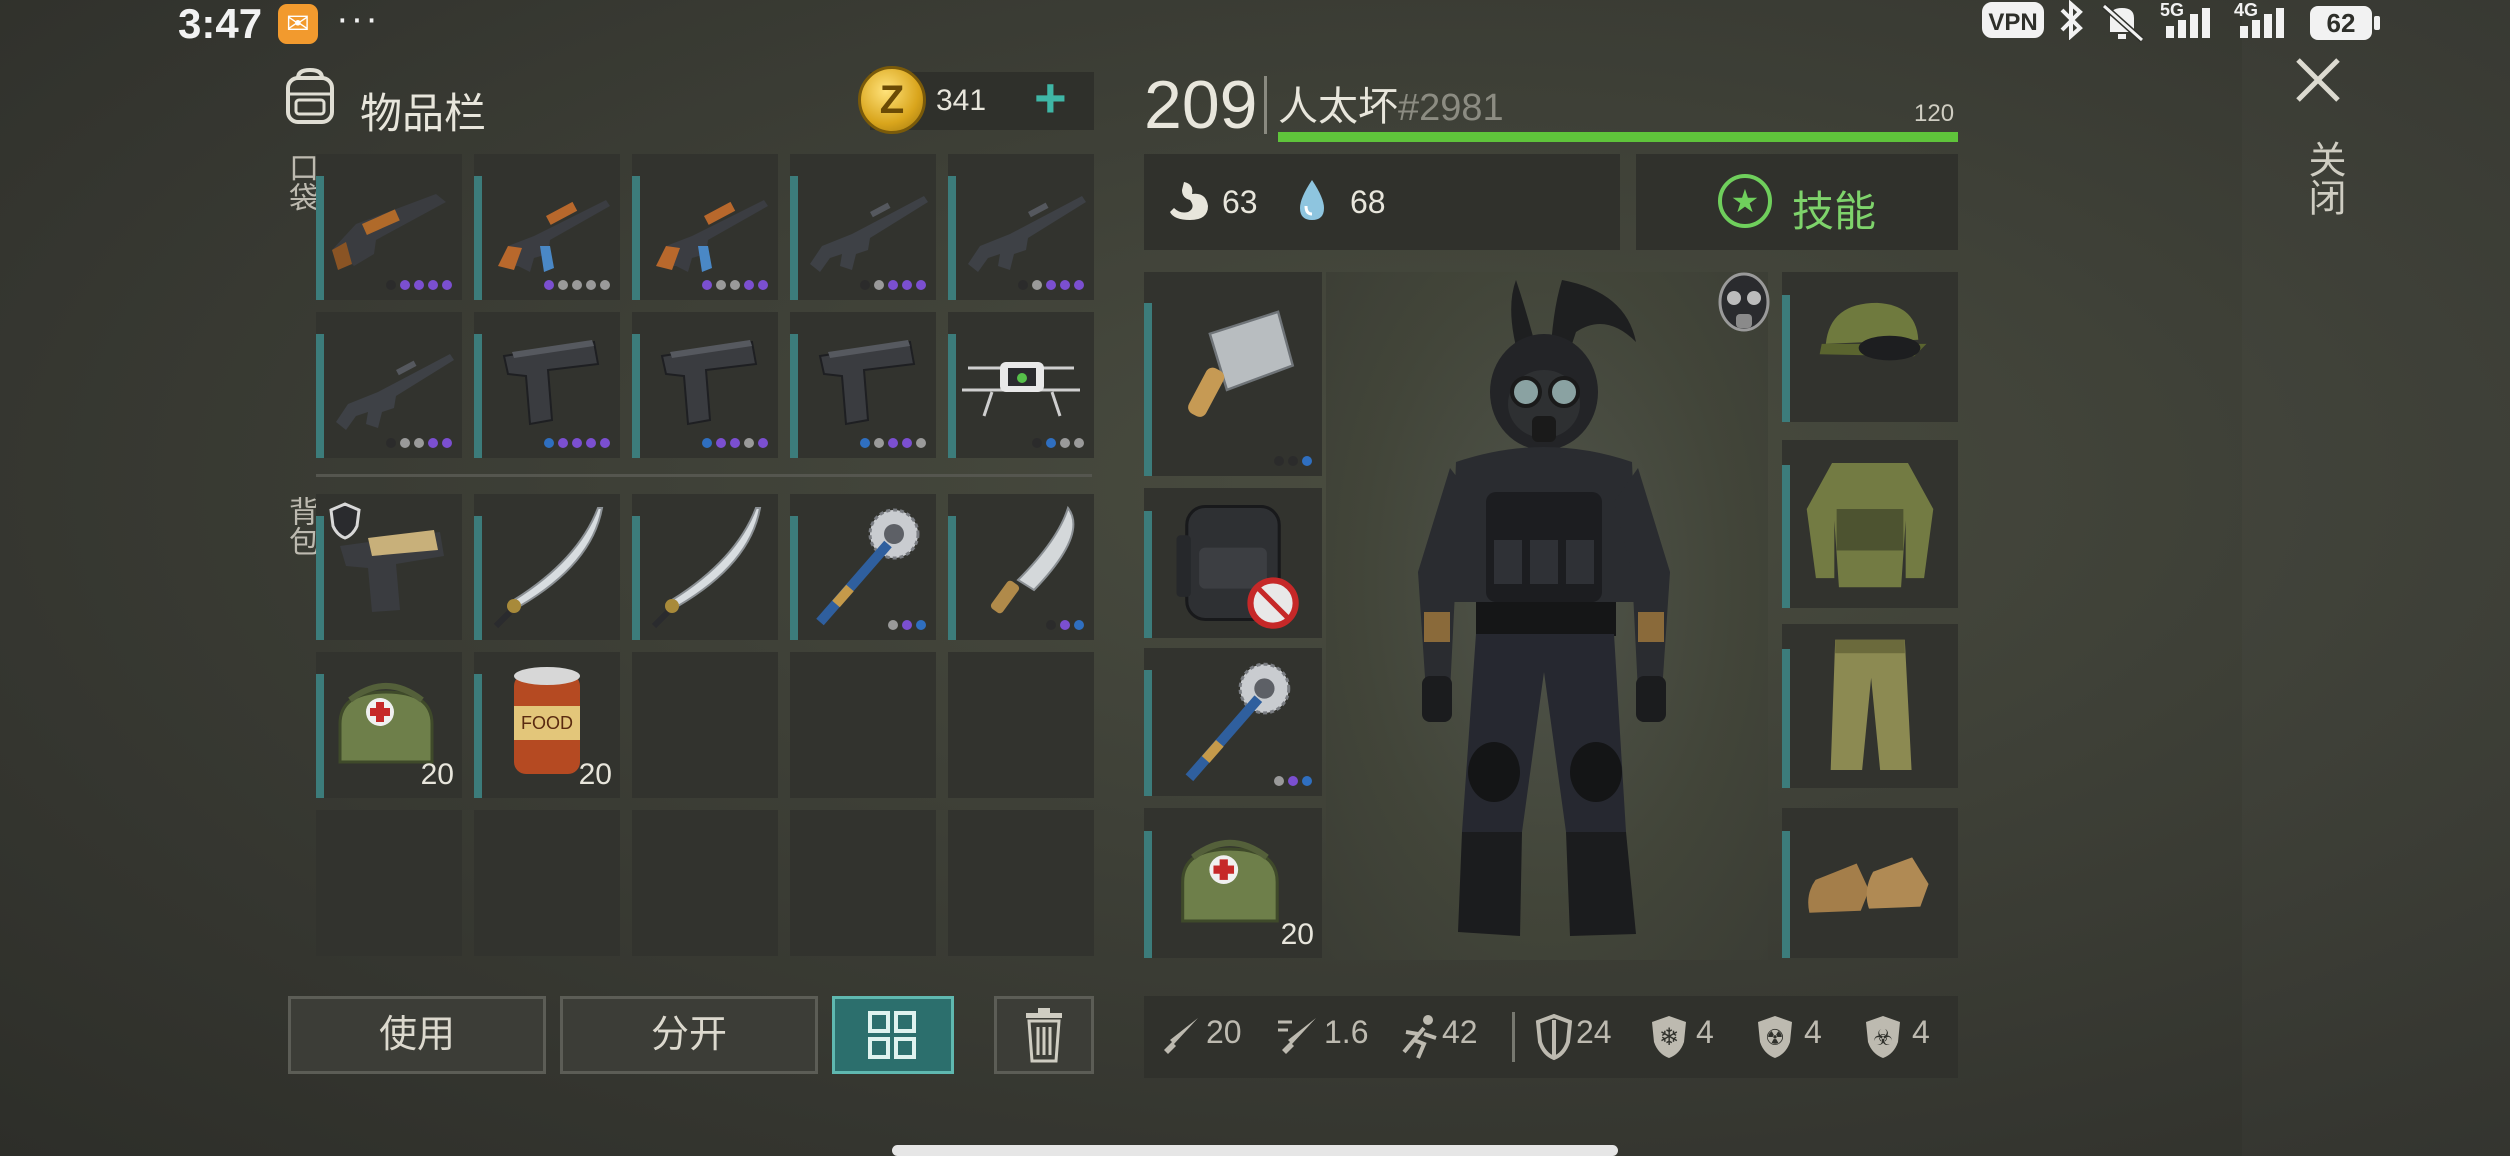  Describe the element at coordinates (1044, 1035) in the screenshot. I see `discard-button` at that location.